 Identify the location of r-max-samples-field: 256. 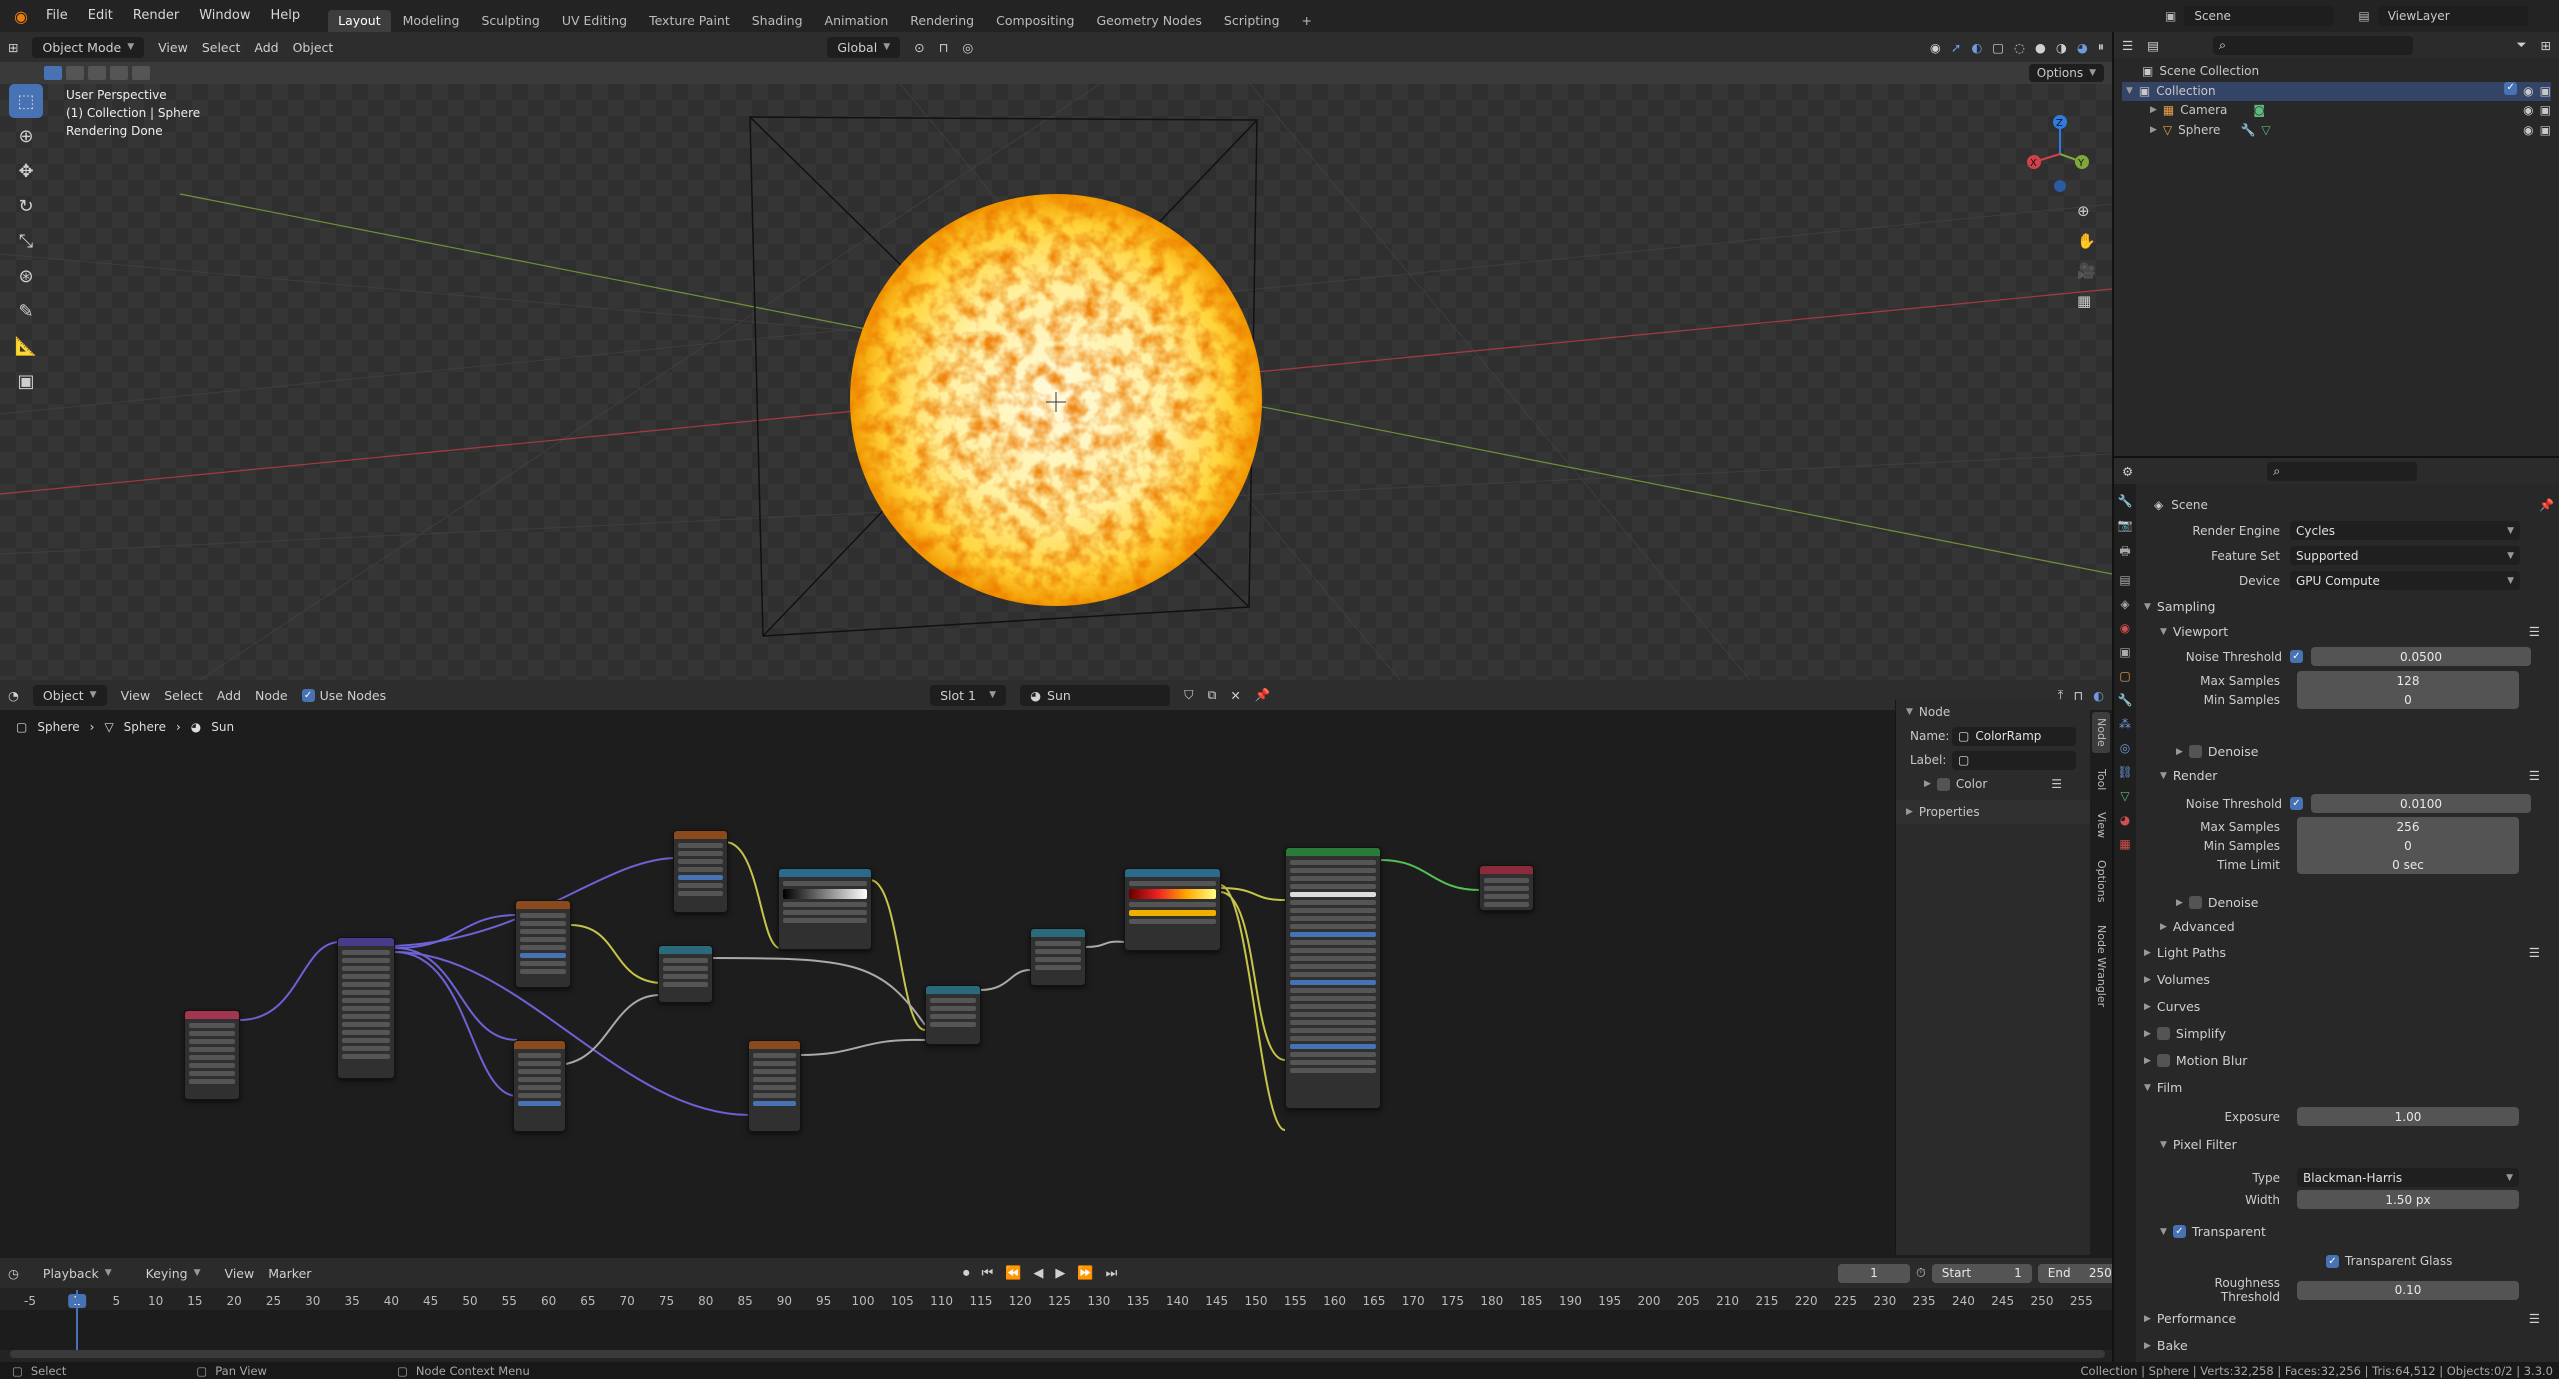
(2408, 826).